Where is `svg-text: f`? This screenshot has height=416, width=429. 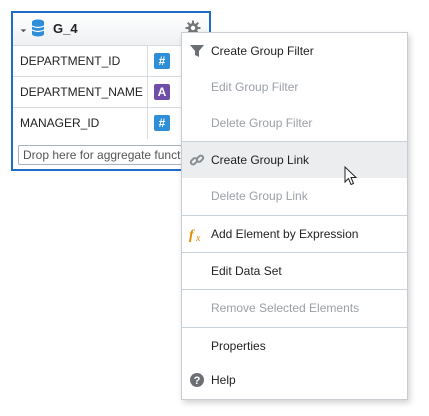
svg-text: f is located at coordinates (192, 235).